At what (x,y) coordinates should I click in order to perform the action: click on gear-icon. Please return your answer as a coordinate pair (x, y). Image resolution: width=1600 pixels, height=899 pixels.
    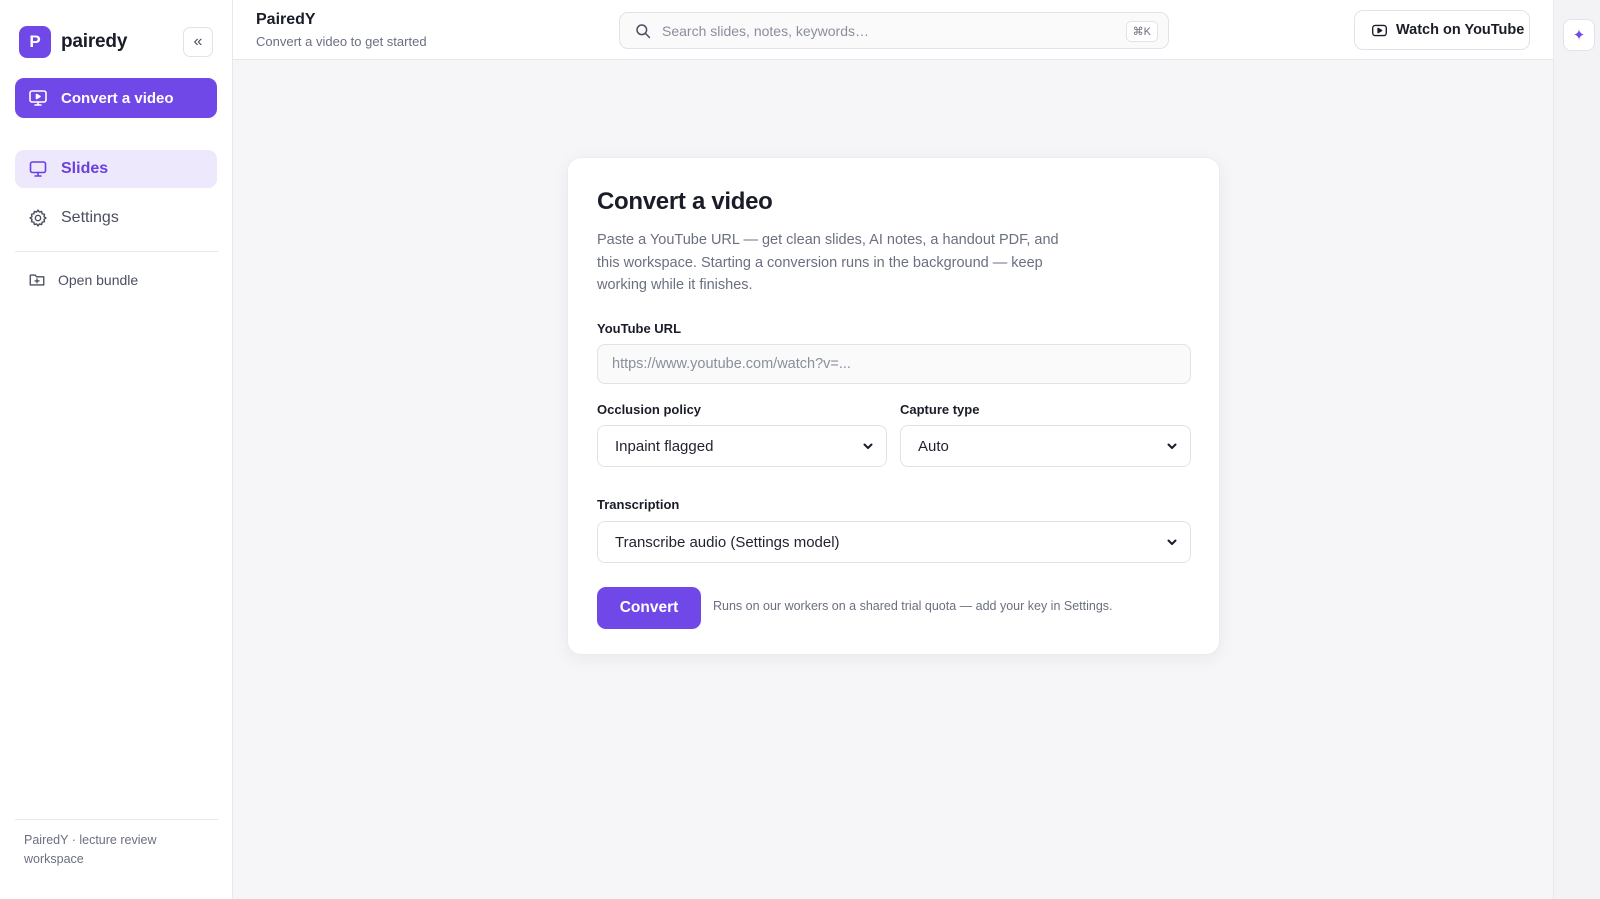
    Looking at the image, I should click on (38, 218).